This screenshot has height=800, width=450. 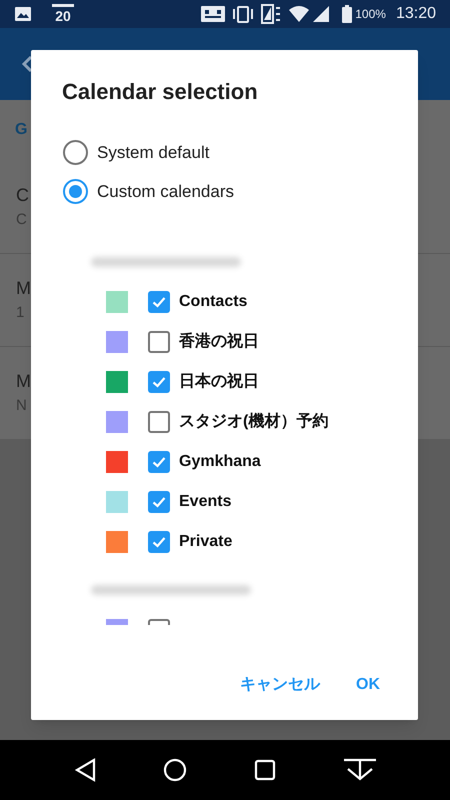 What do you see at coordinates (219, 382) in the screenshot?
I see `calendar-name: 日本の祝日` at bounding box center [219, 382].